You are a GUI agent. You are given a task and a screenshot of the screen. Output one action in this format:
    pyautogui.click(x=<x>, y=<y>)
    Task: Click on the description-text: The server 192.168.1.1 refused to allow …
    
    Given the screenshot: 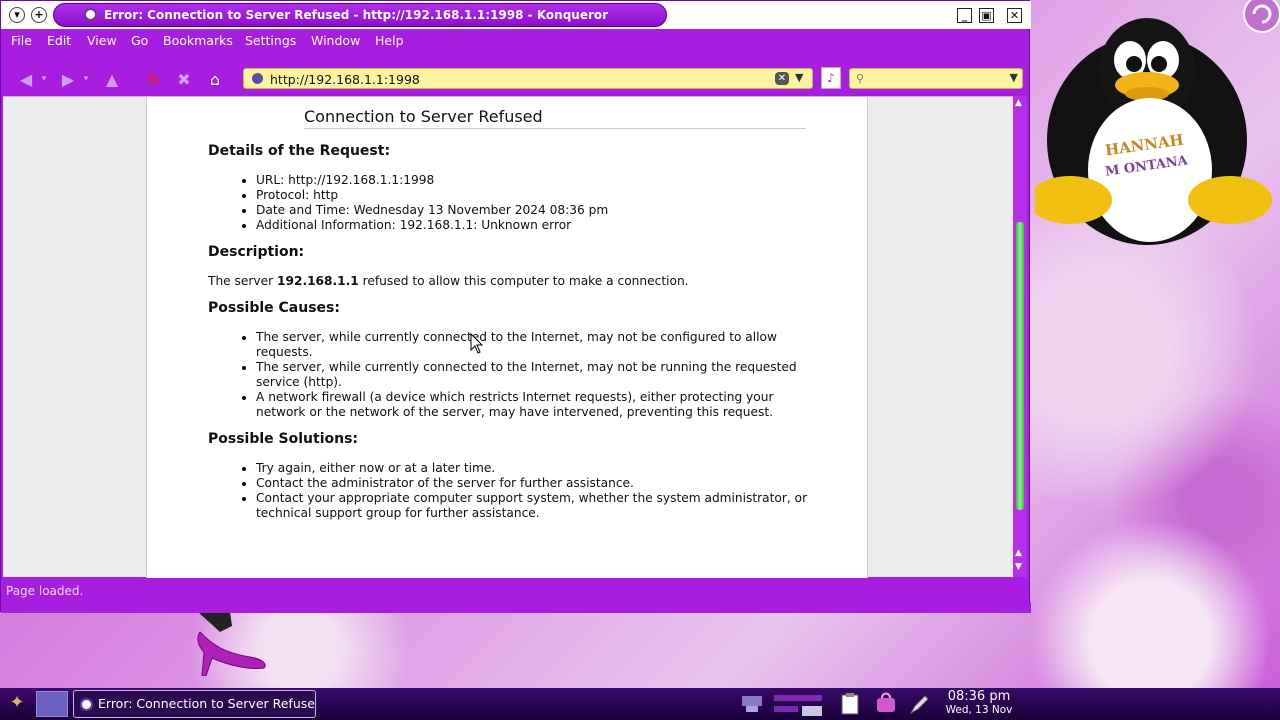 What is the action you would take?
    pyautogui.click(x=448, y=281)
    